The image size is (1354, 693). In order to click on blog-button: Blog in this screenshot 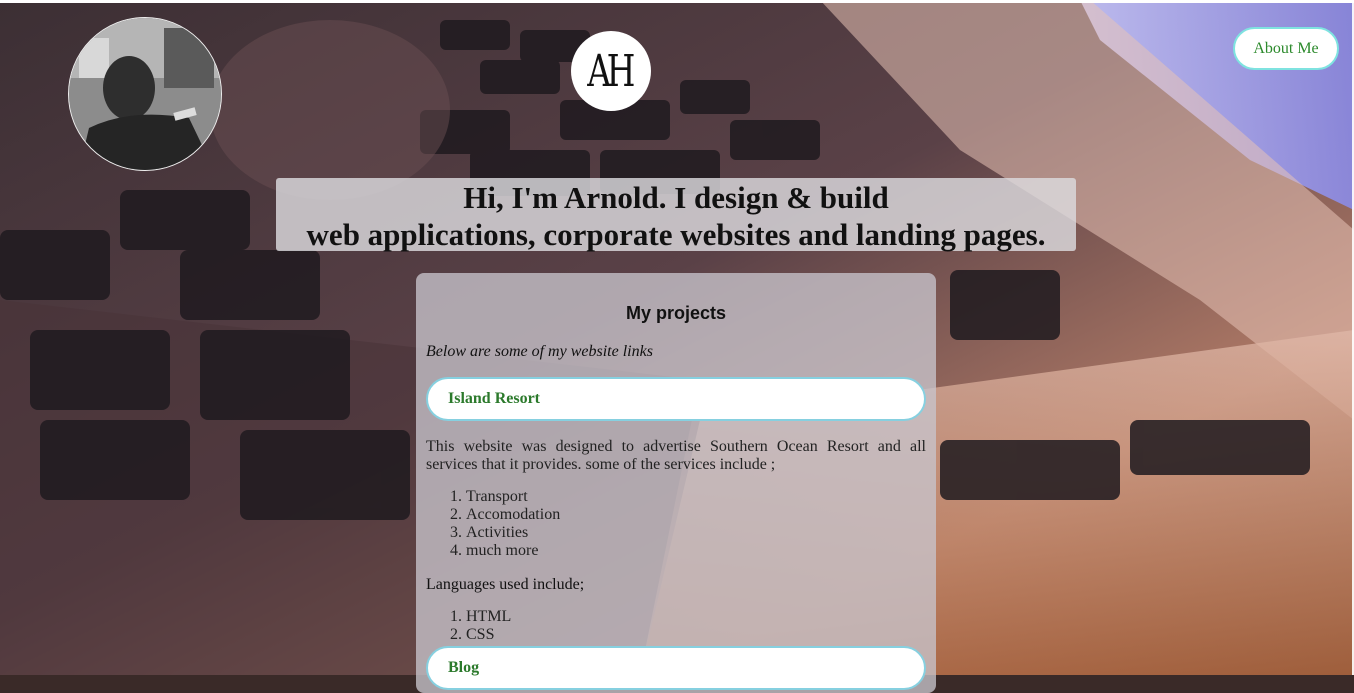, I will do `click(676, 668)`.